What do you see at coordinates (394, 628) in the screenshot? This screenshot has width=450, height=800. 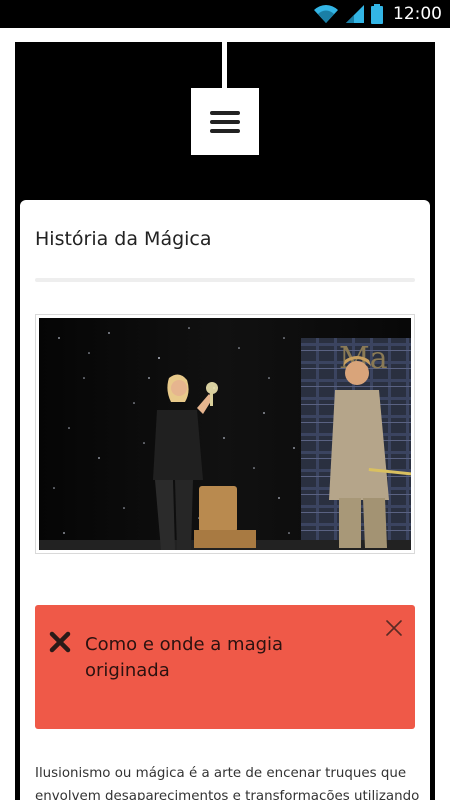 I see `close-icon` at bounding box center [394, 628].